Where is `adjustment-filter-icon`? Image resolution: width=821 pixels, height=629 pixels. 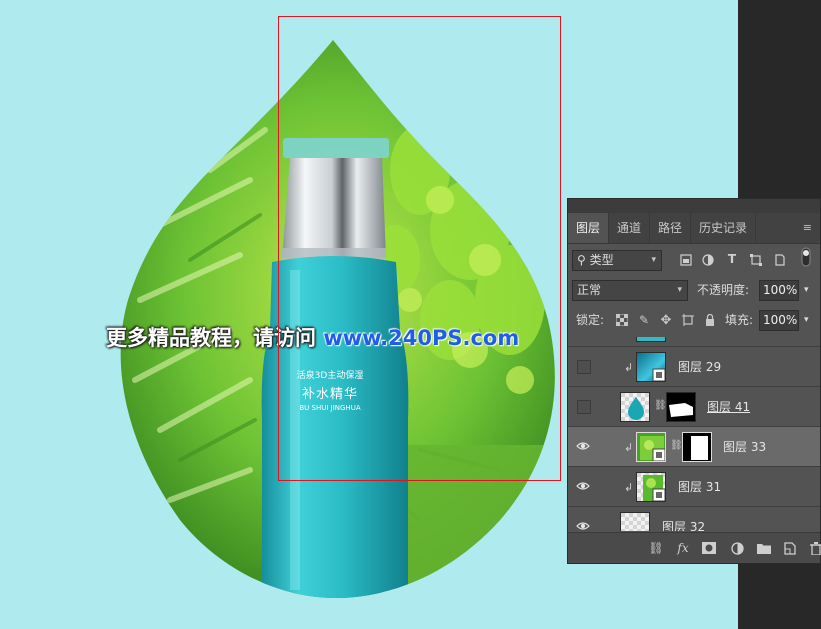
adjustment-filter-icon is located at coordinates (708, 260).